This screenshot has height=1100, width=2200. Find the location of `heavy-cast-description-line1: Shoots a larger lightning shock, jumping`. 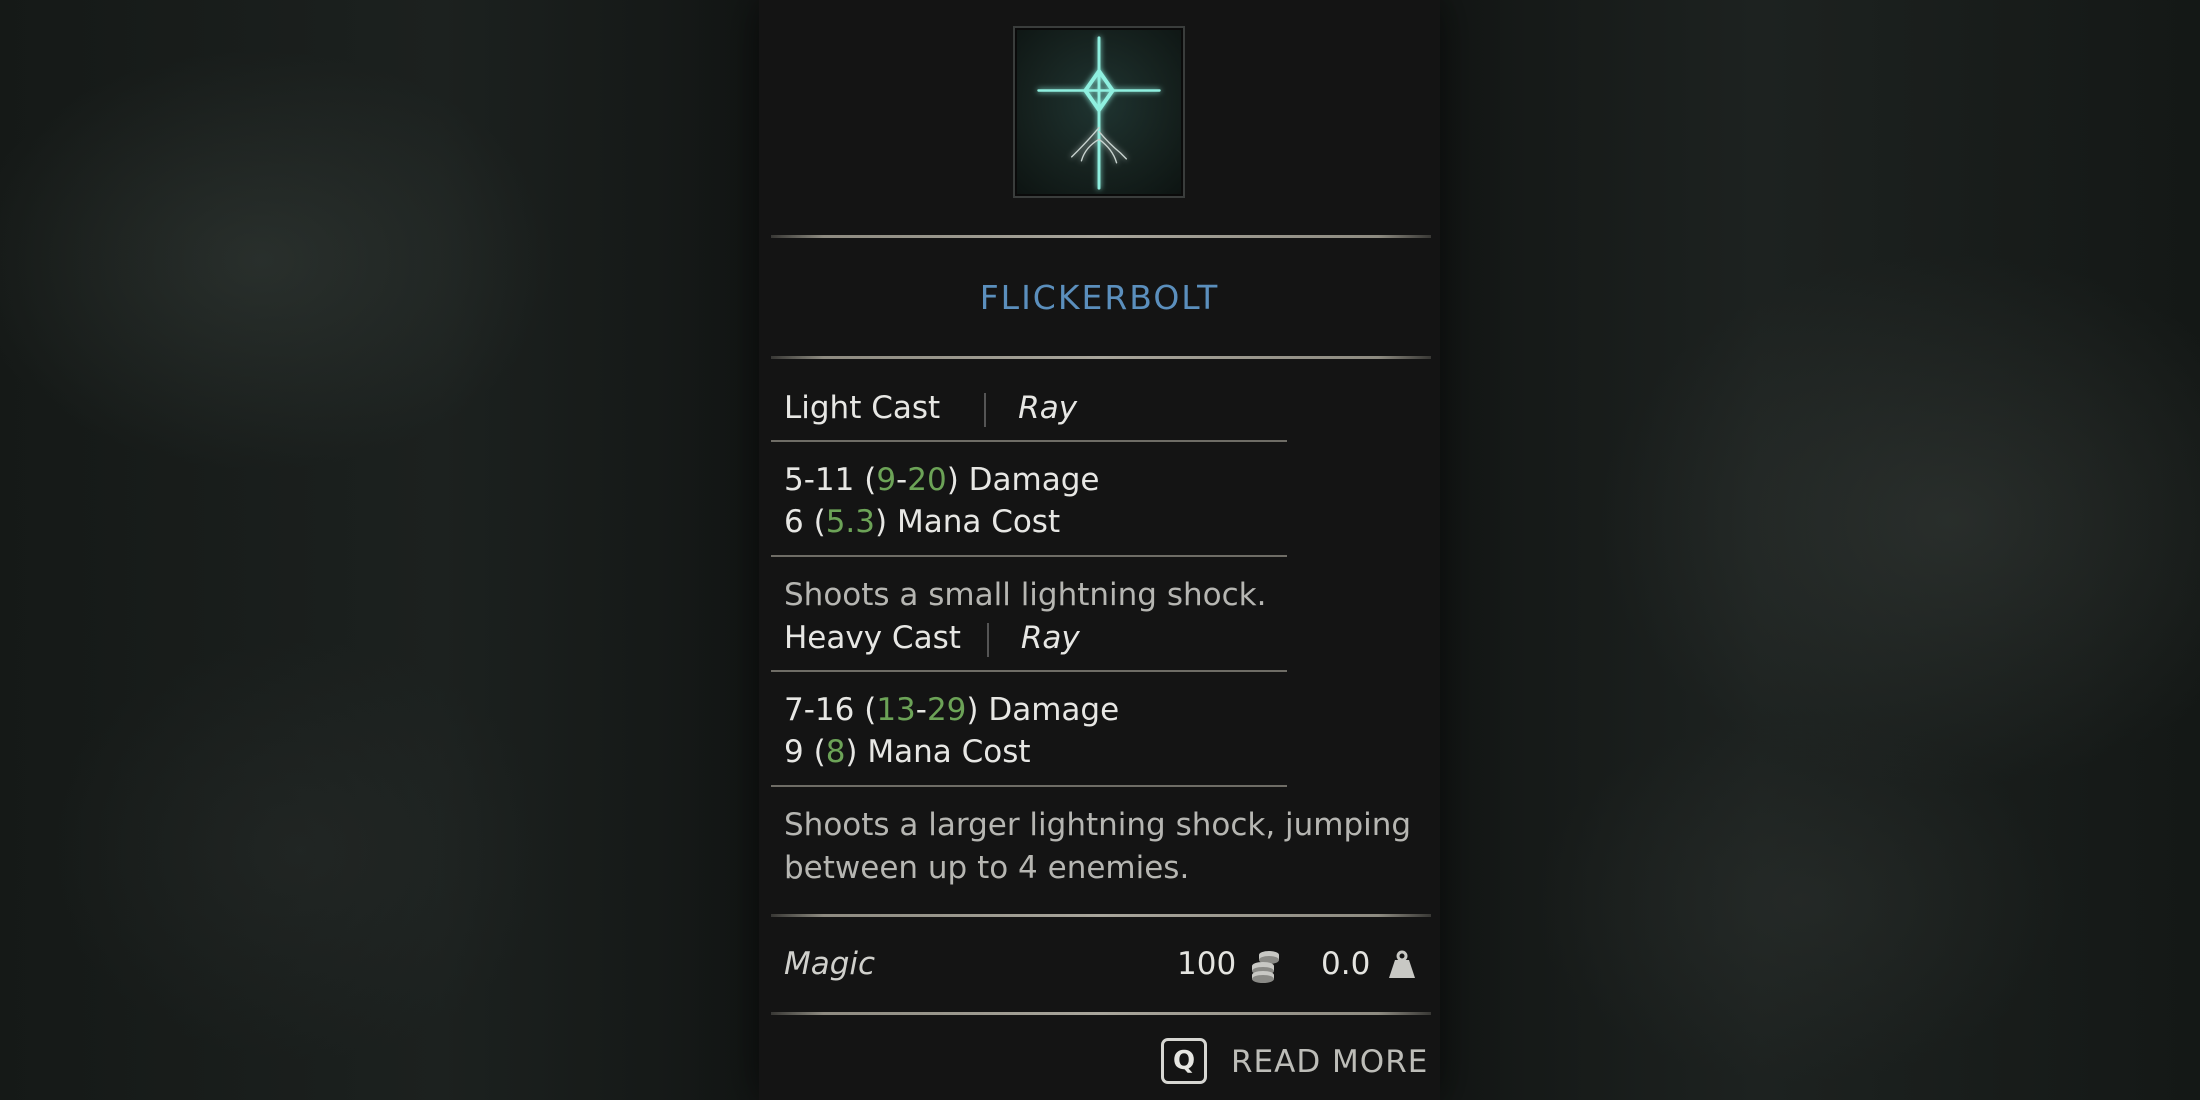

heavy-cast-description-line1: Shoots a larger lightning shock, jumping is located at coordinates (1098, 825).